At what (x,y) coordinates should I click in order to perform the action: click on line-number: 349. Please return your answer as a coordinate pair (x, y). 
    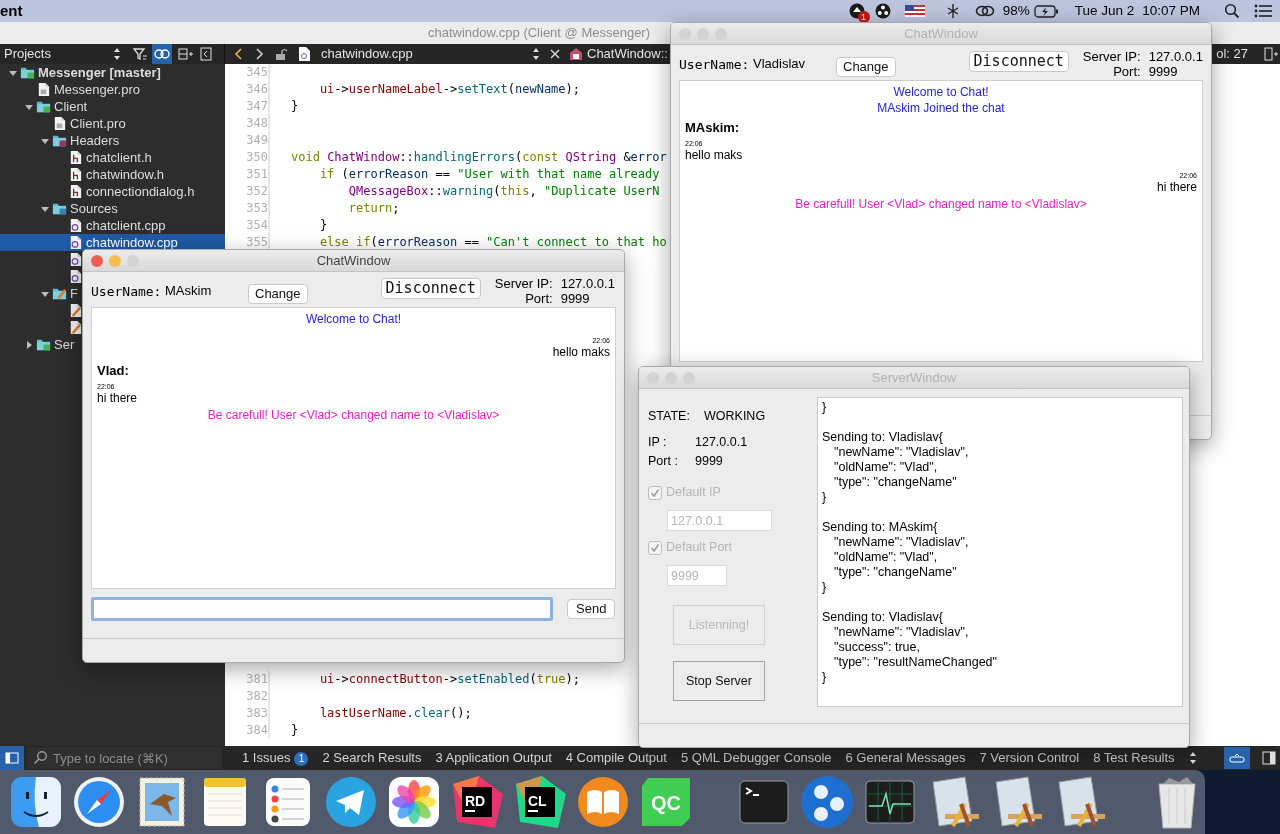
    Looking at the image, I should click on (256, 140).